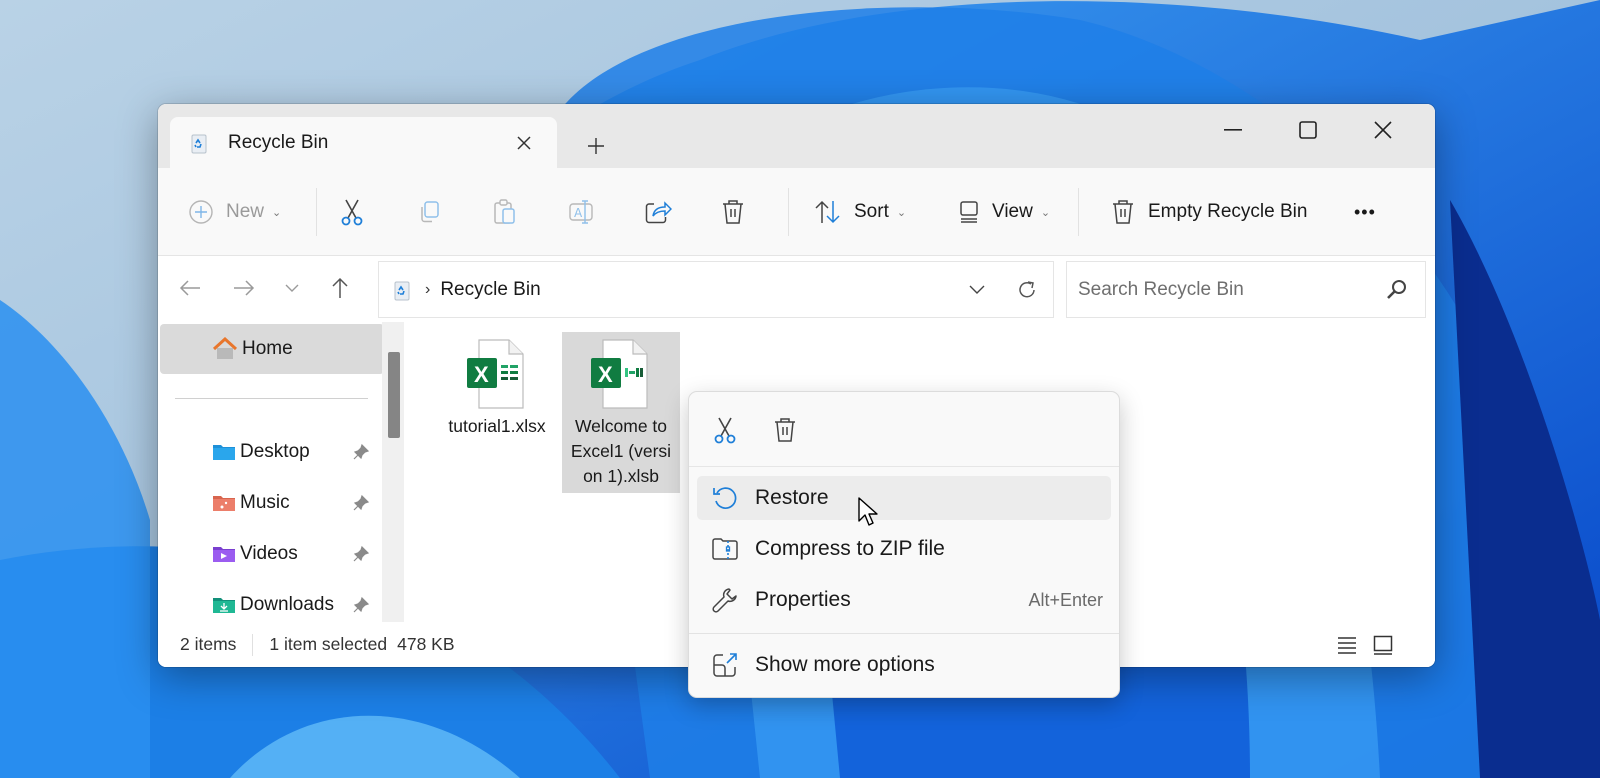 This screenshot has height=778, width=1600. What do you see at coordinates (803, 599) in the screenshot?
I see `properties-label: Properties` at bounding box center [803, 599].